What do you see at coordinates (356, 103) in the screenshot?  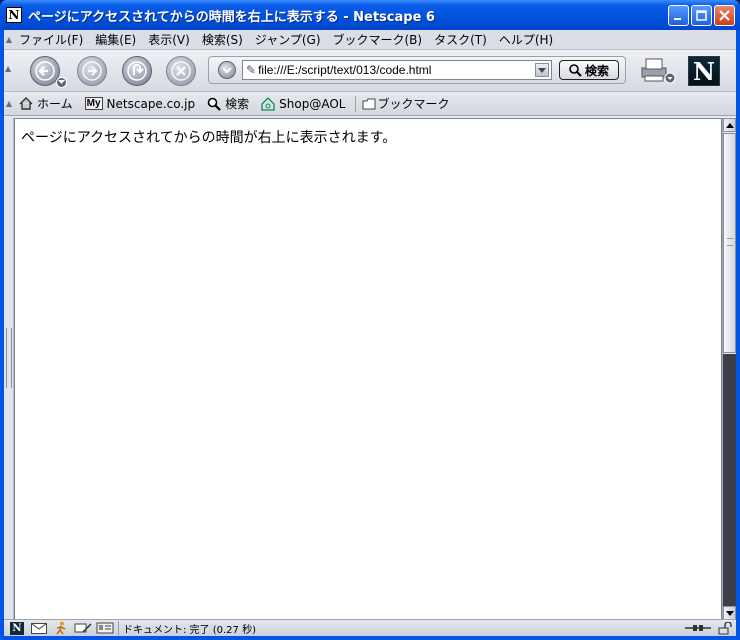 I see `toolbar-separator` at bounding box center [356, 103].